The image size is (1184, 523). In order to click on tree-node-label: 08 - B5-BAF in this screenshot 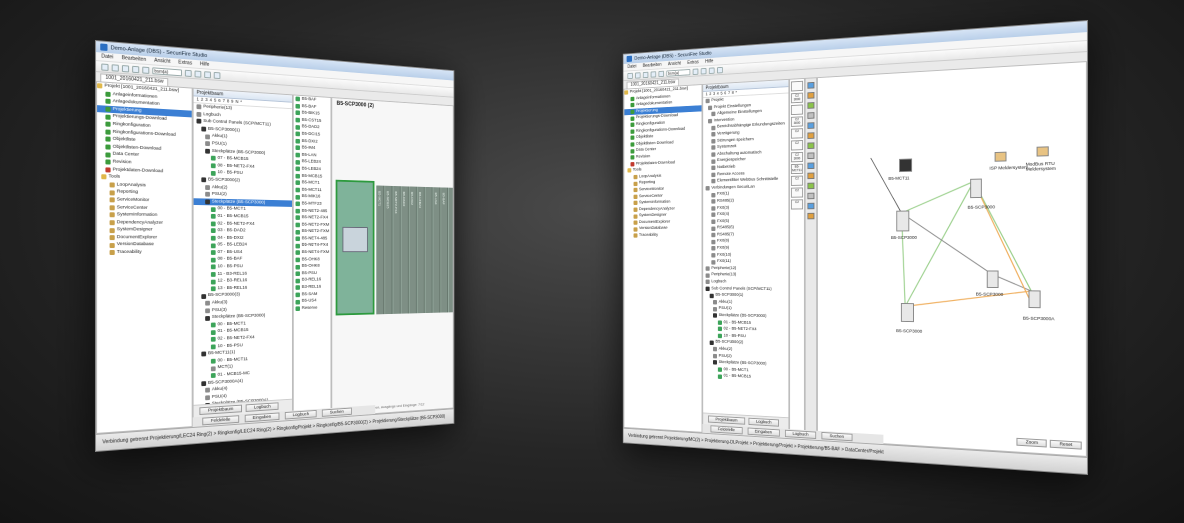, I will do `click(230, 259)`.